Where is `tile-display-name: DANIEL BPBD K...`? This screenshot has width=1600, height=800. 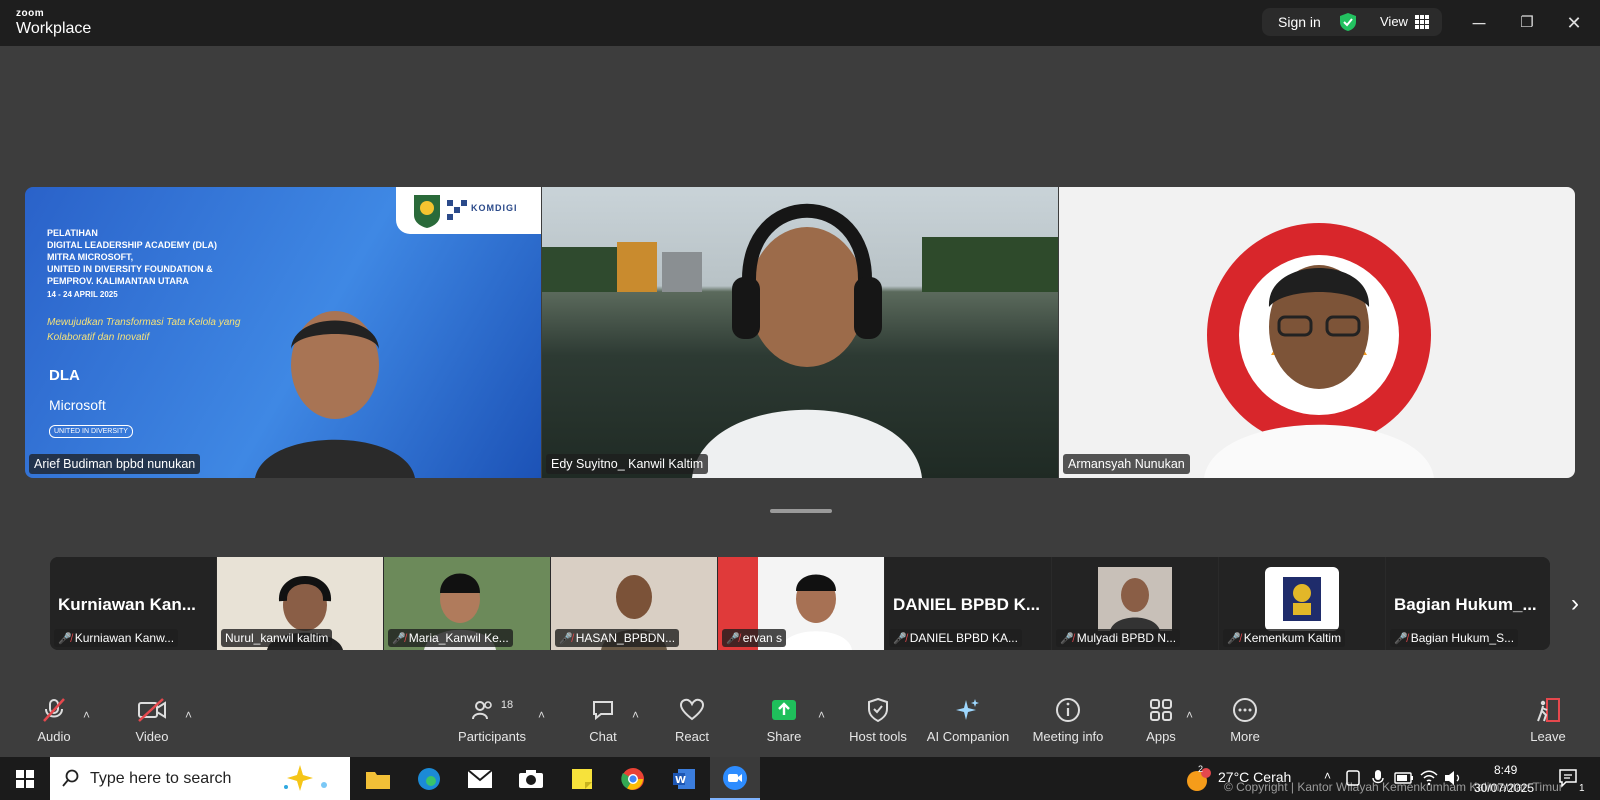 tile-display-name: DANIEL BPBD K... is located at coordinates (967, 604).